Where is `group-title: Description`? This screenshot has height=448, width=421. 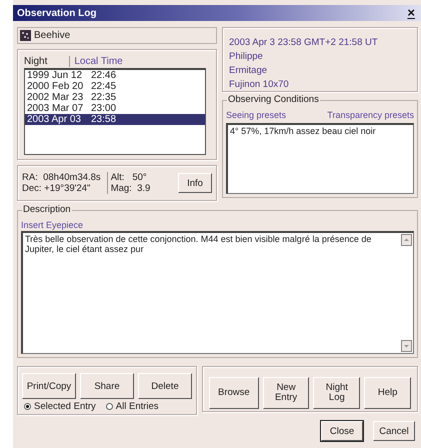 group-title: Description is located at coordinates (47, 209).